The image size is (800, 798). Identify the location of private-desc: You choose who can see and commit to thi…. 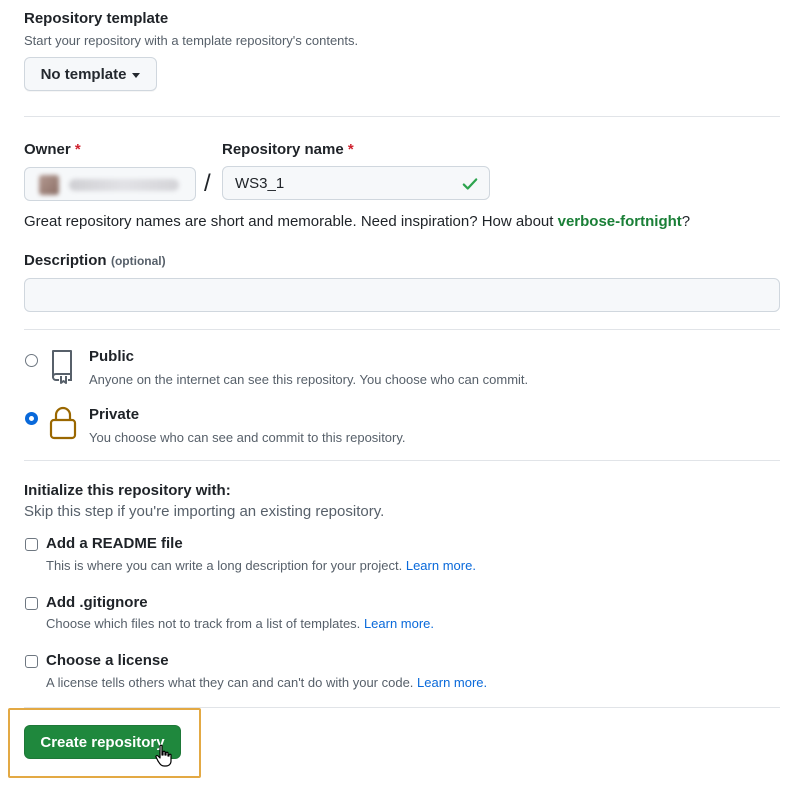
(247, 437).